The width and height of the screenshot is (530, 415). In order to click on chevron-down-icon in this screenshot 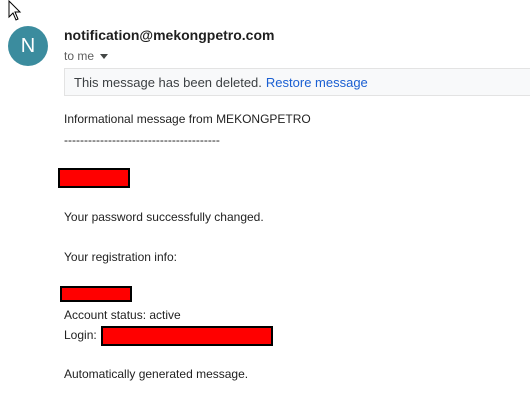, I will do `click(104, 56)`.